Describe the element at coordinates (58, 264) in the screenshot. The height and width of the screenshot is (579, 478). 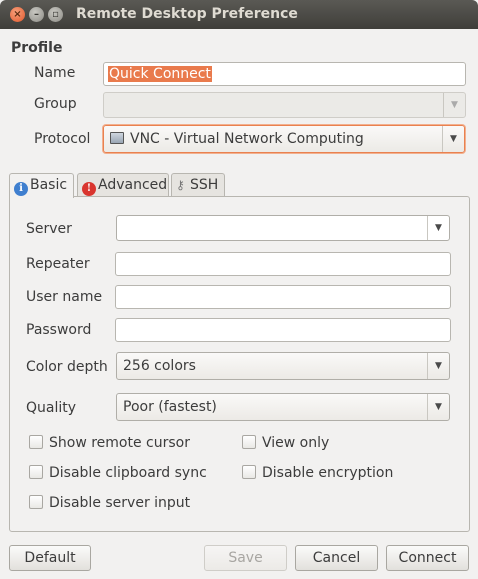
I see `repeater-label: Repeater` at that location.